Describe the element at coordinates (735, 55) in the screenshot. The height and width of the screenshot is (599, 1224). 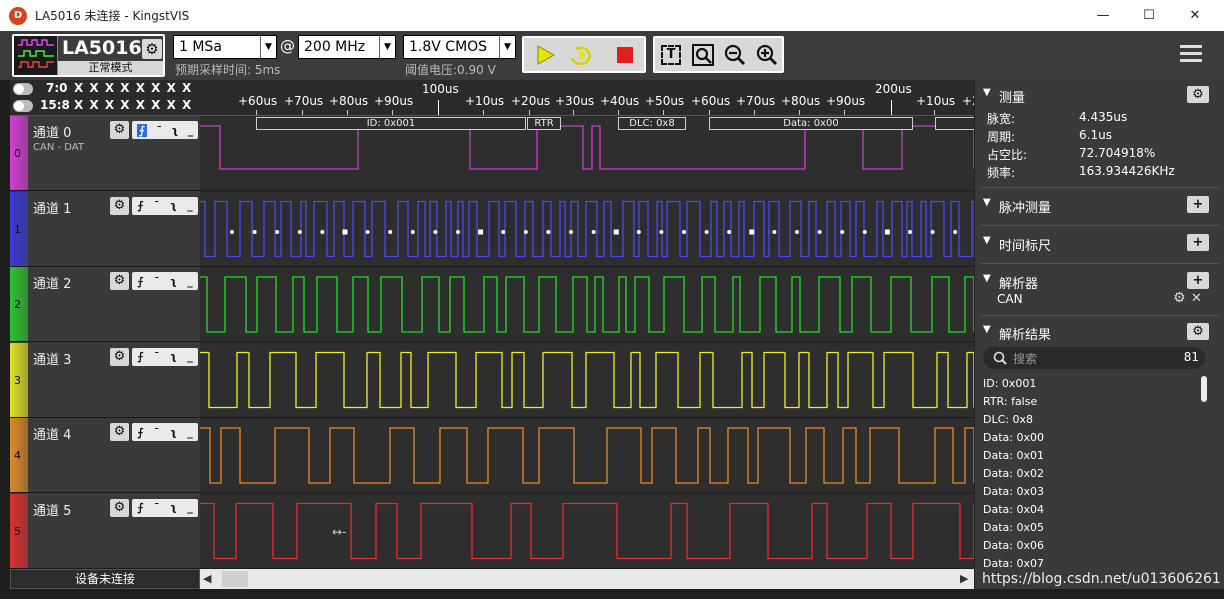
I see `zoom-out-button` at that location.